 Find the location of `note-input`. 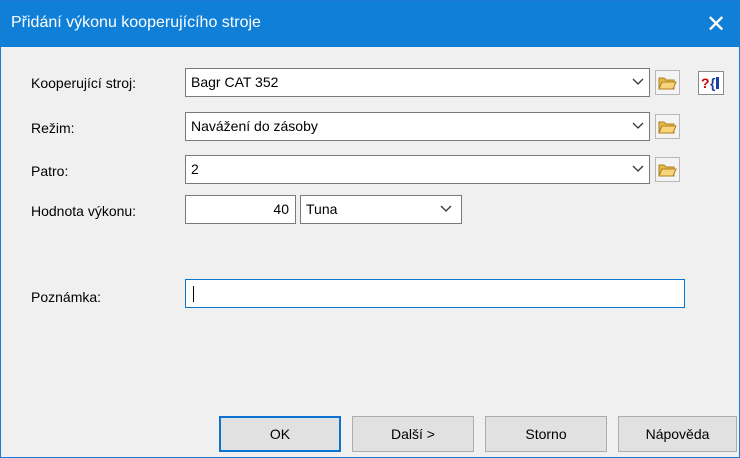

note-input is located at coordinates (435, 293).